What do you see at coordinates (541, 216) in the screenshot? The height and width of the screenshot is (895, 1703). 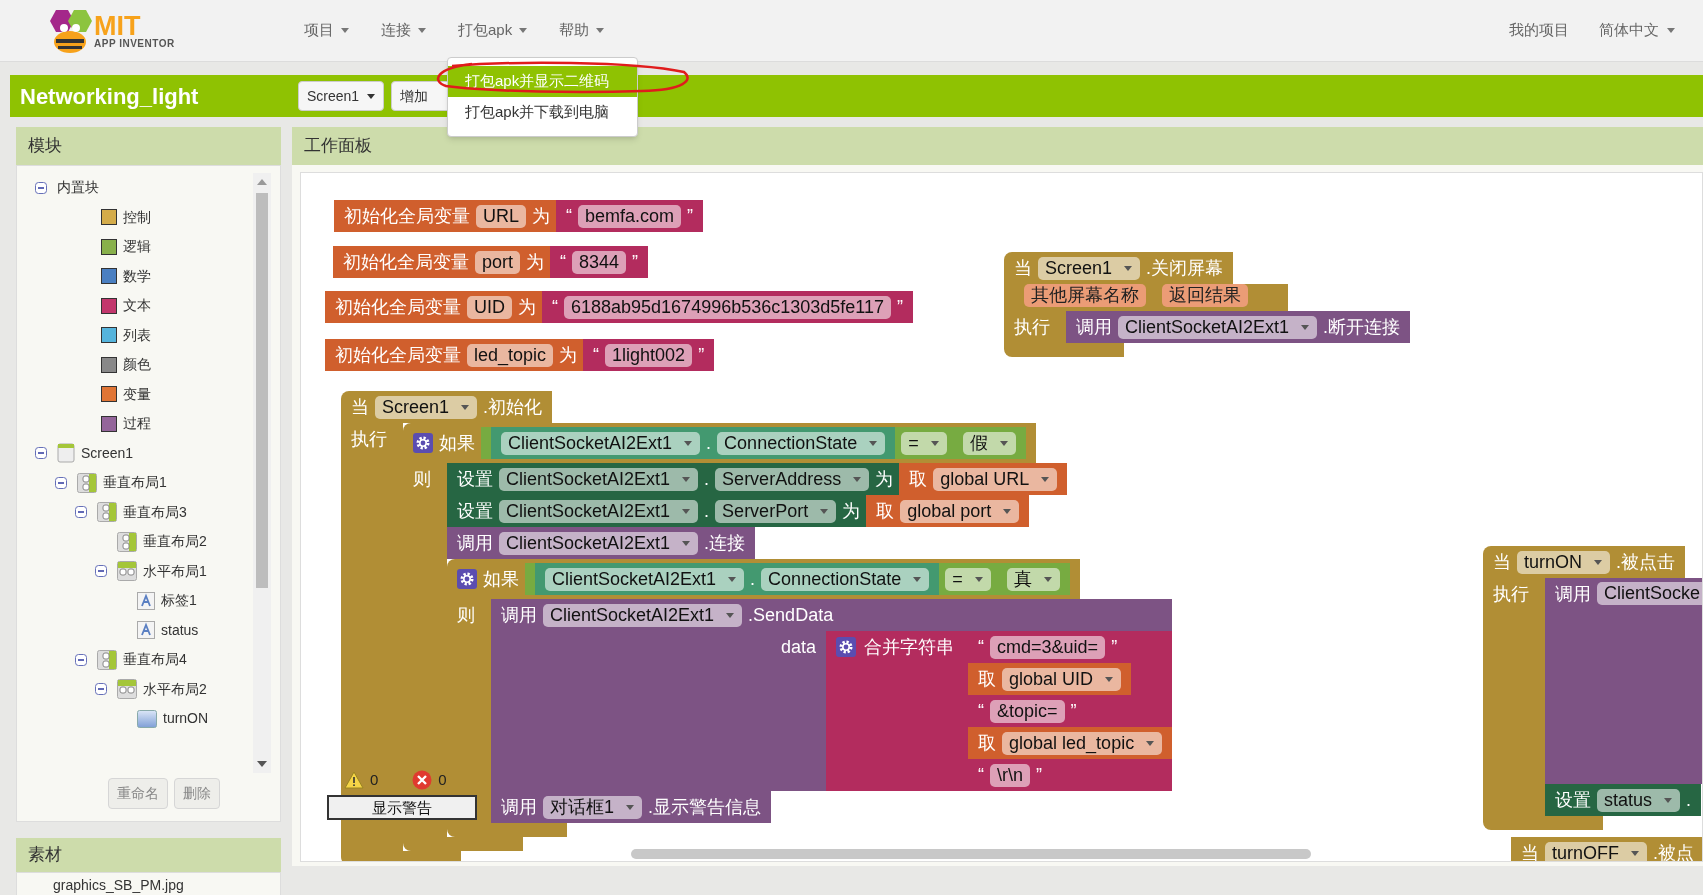 I see `block-label: 为` at bounding box center [541, 216].